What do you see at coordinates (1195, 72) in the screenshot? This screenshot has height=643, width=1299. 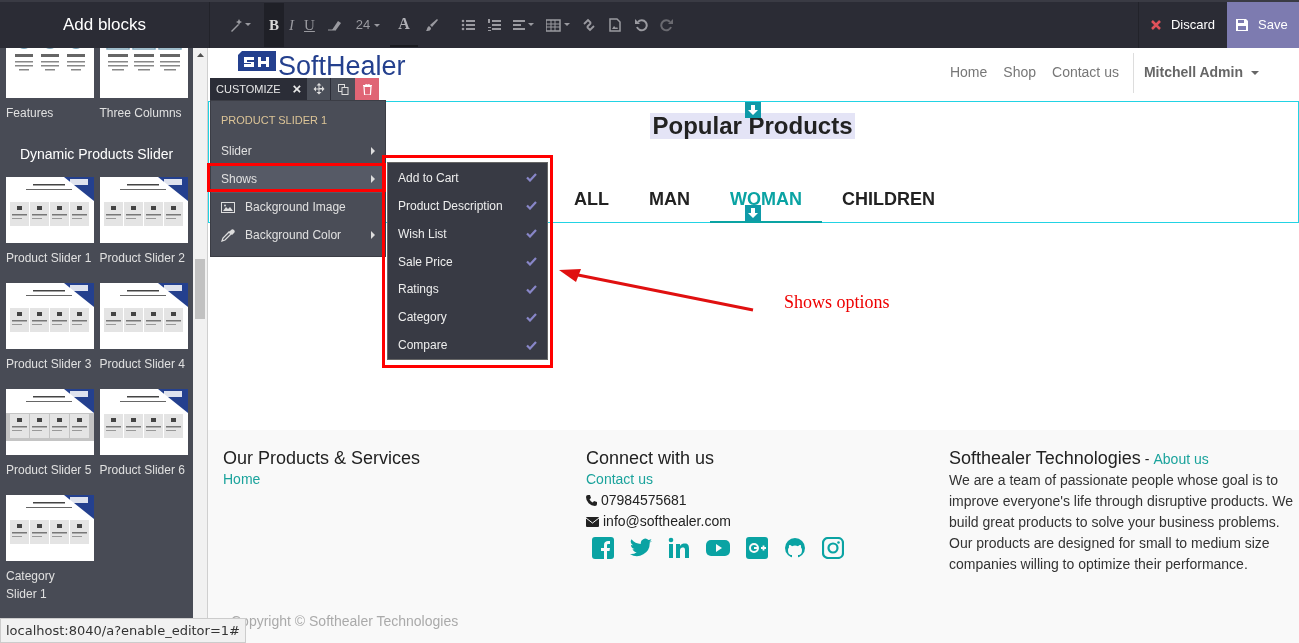 I see `user-menu: Mitchell Admin` at bounding box center [1195, 72].